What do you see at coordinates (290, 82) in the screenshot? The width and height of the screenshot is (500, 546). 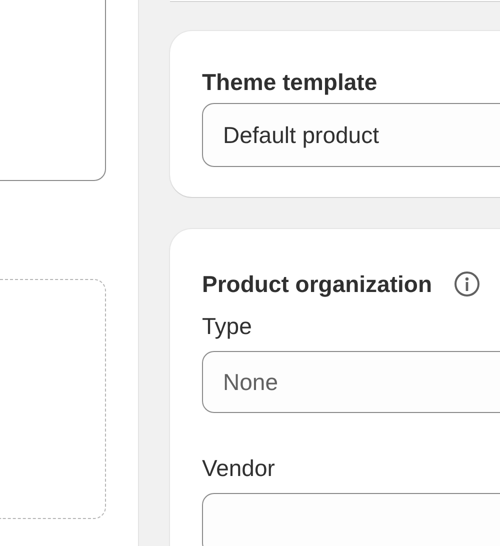 I see `card-title: Theme template` at bounding box center [290, 82].